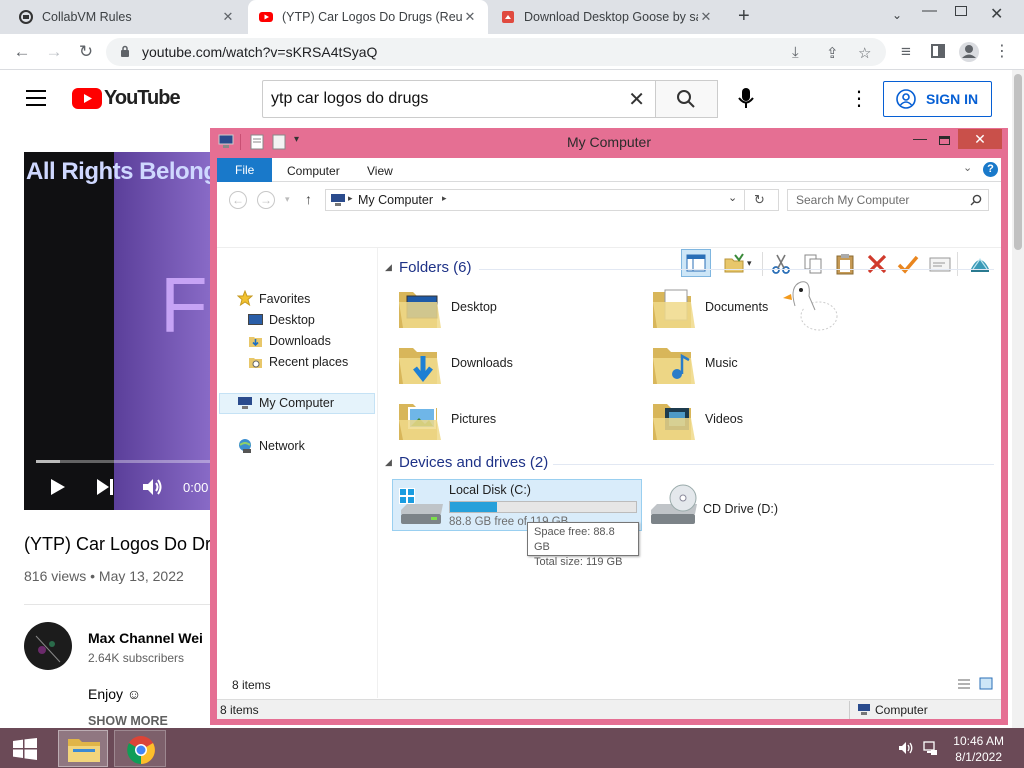 This screenshot has height=768, width=1024. Describe the element at coordinates (136, 658) in the screenshot. I see `subscriber-count: 2.64K subscribers` at that location.